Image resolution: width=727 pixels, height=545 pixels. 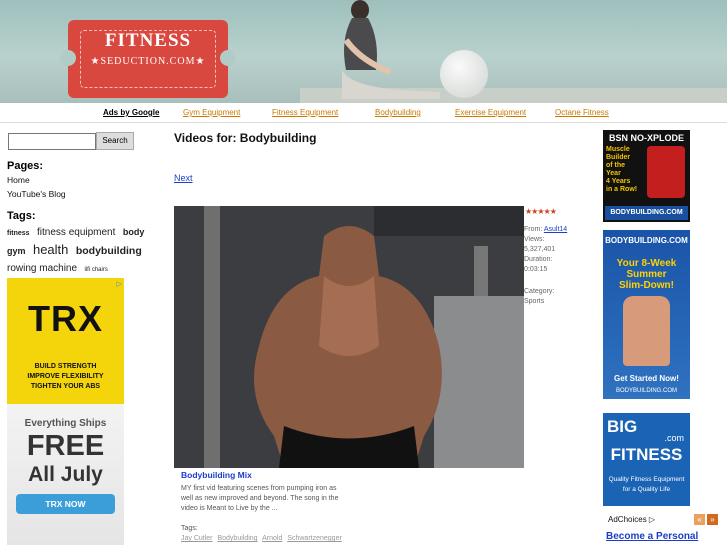 I want to click on adchoices-label: AdChoices ▷, so click(x=631, y=519).